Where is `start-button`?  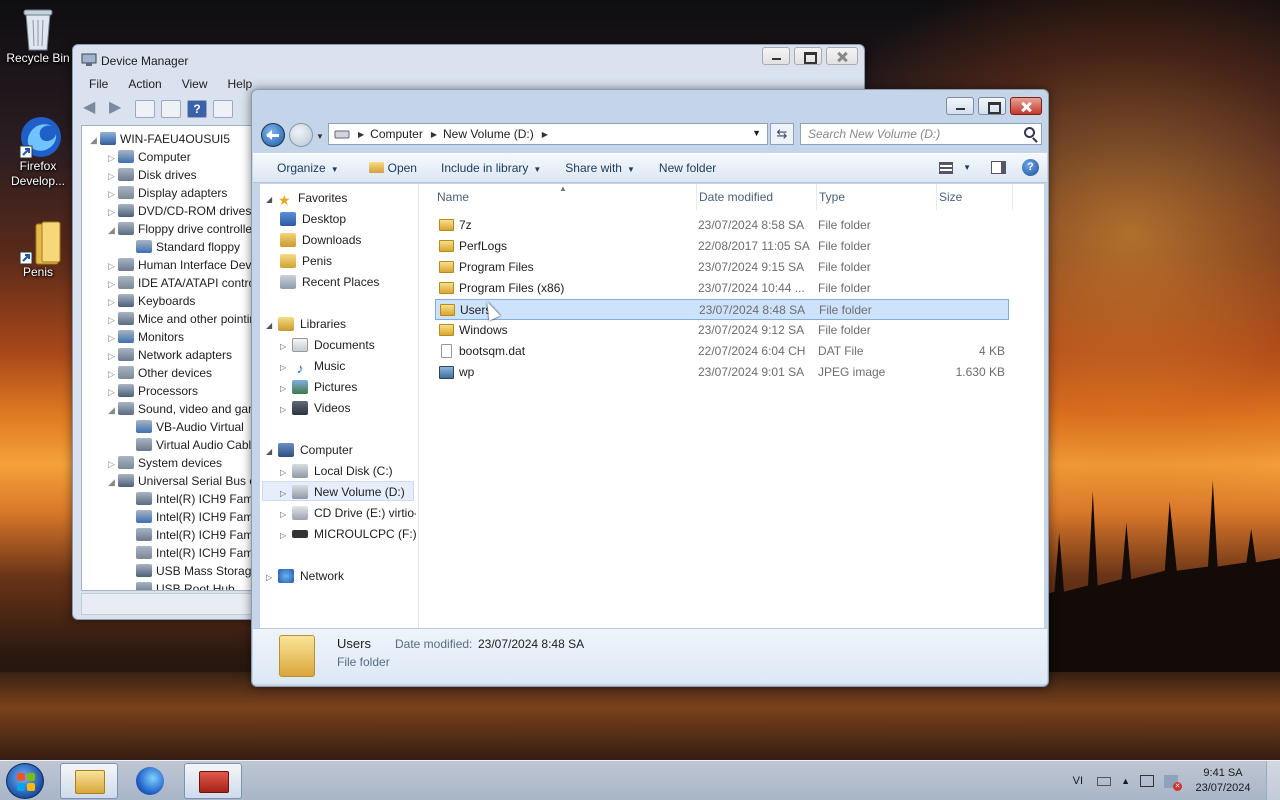
start-button is located at coordinates (25, 781).